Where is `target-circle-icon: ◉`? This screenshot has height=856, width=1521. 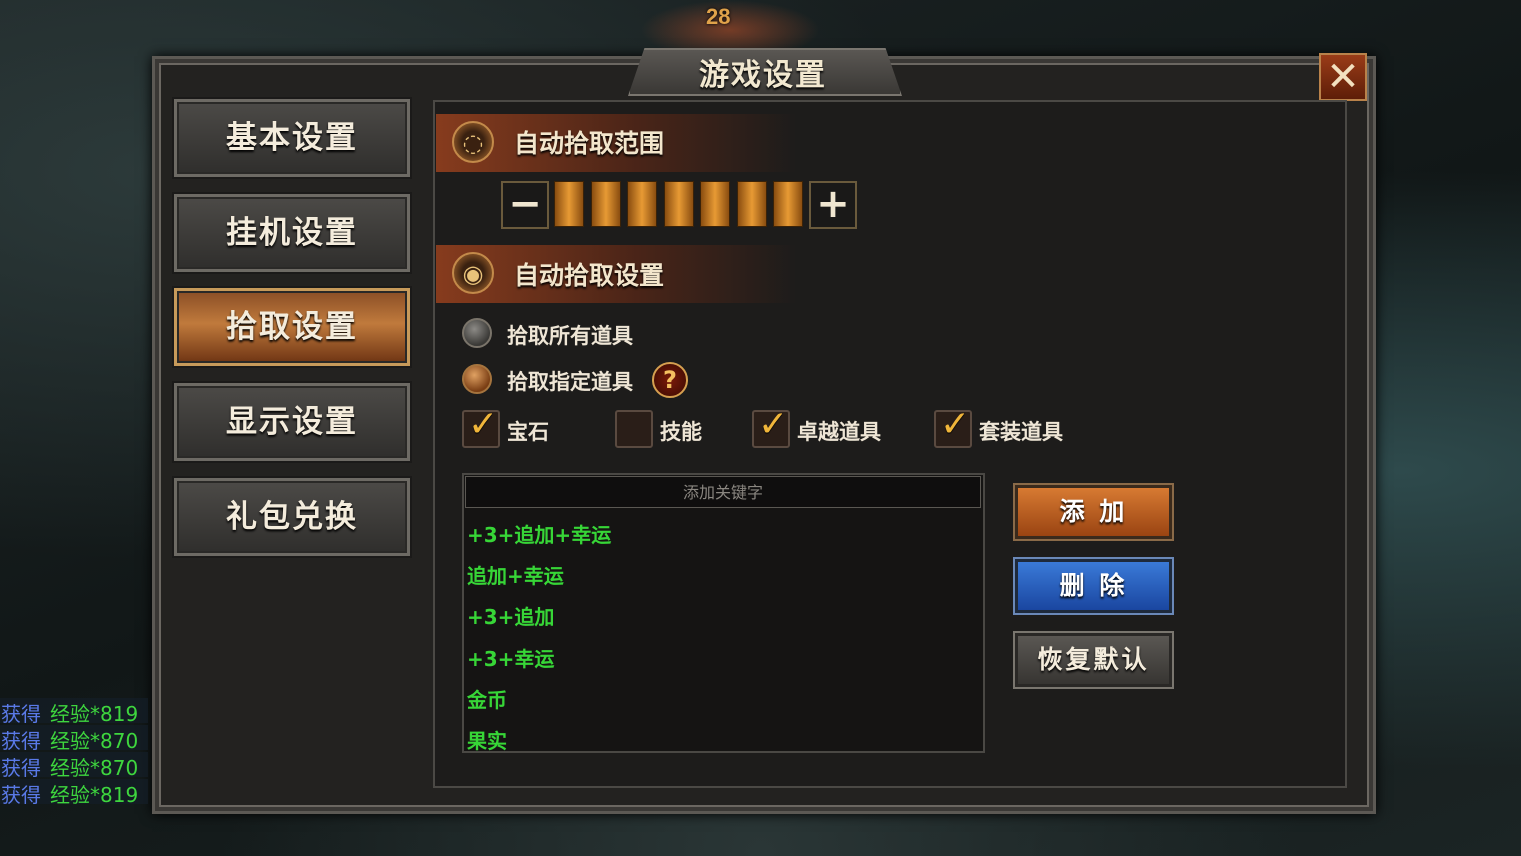 target-circle-icon: ◉ is located at coordinates (473, 273).